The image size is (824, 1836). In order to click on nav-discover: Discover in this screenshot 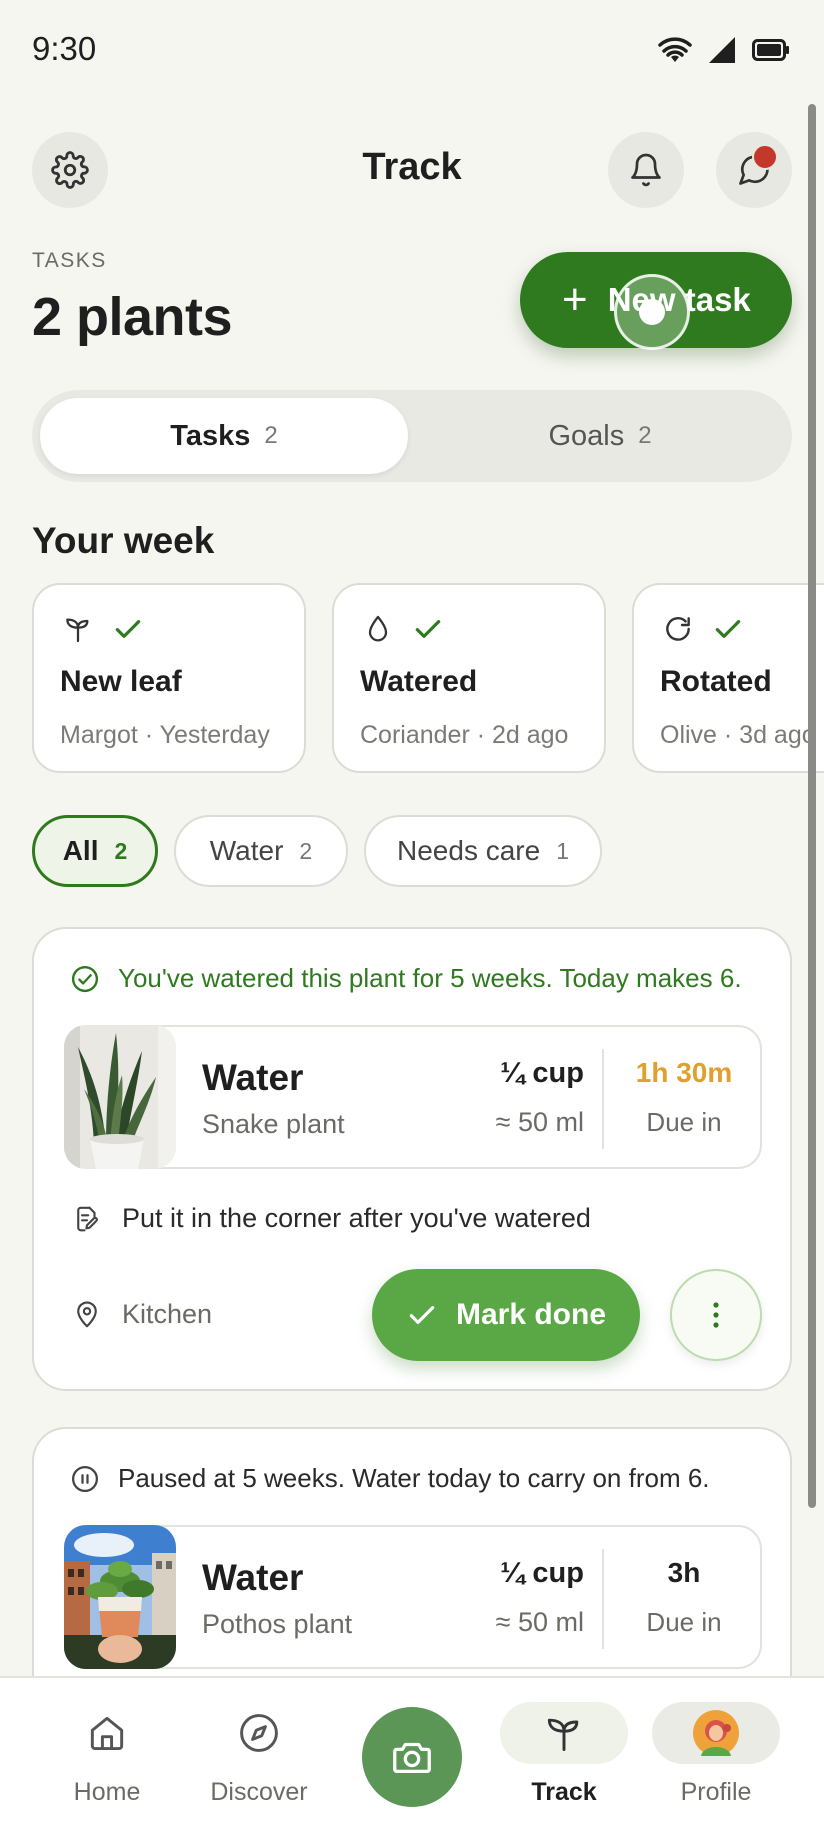, I will do `click(259, 1754)`.